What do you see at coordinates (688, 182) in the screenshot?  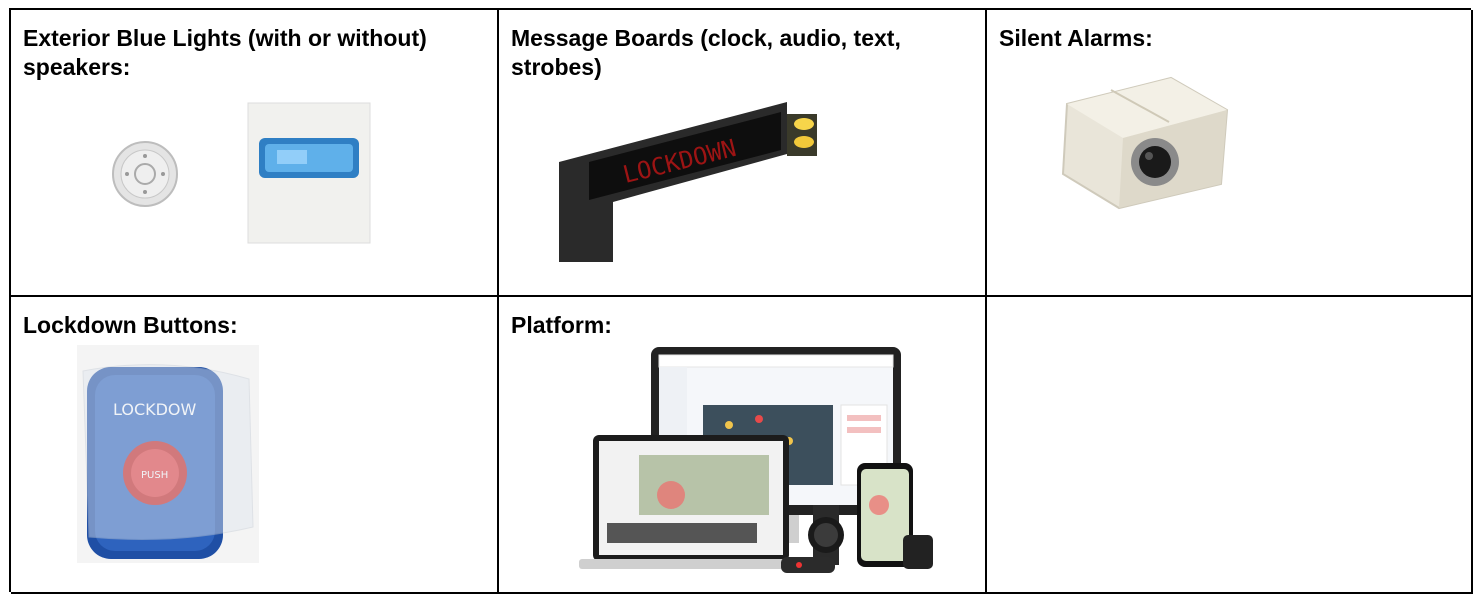 I see `message-board-icon: LOCKDOWN` at bounding box center [688, 182].